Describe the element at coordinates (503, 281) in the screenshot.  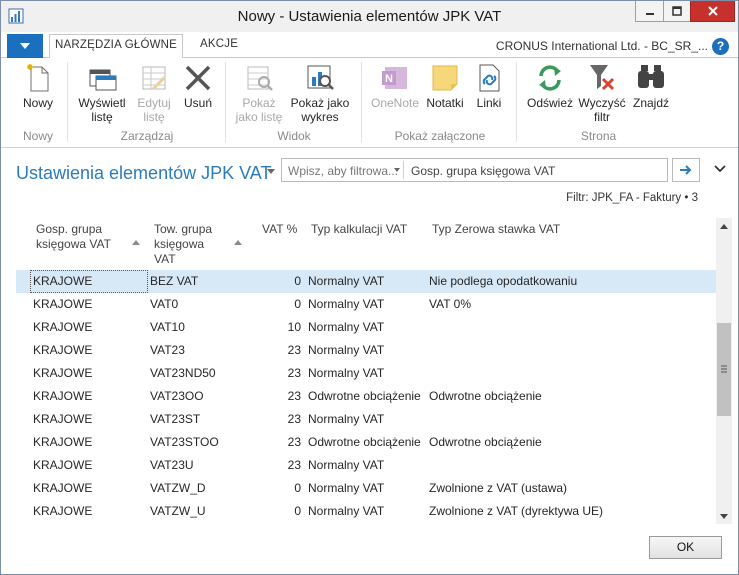
I see `cell-typ-zerowa: Nie podlega opodatkowaniu` at that location.